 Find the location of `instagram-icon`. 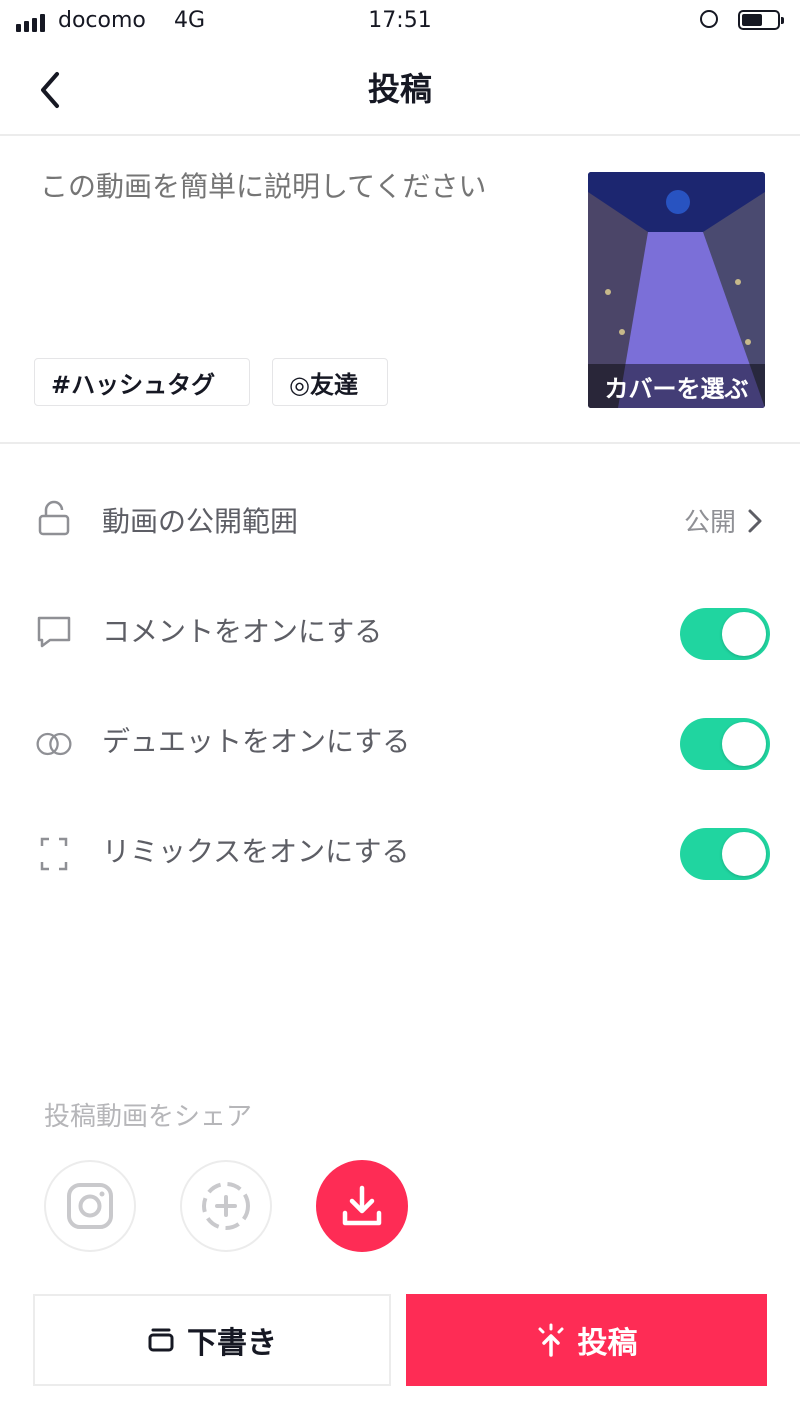

instagram-icon is located at coordinates (90, 1206).